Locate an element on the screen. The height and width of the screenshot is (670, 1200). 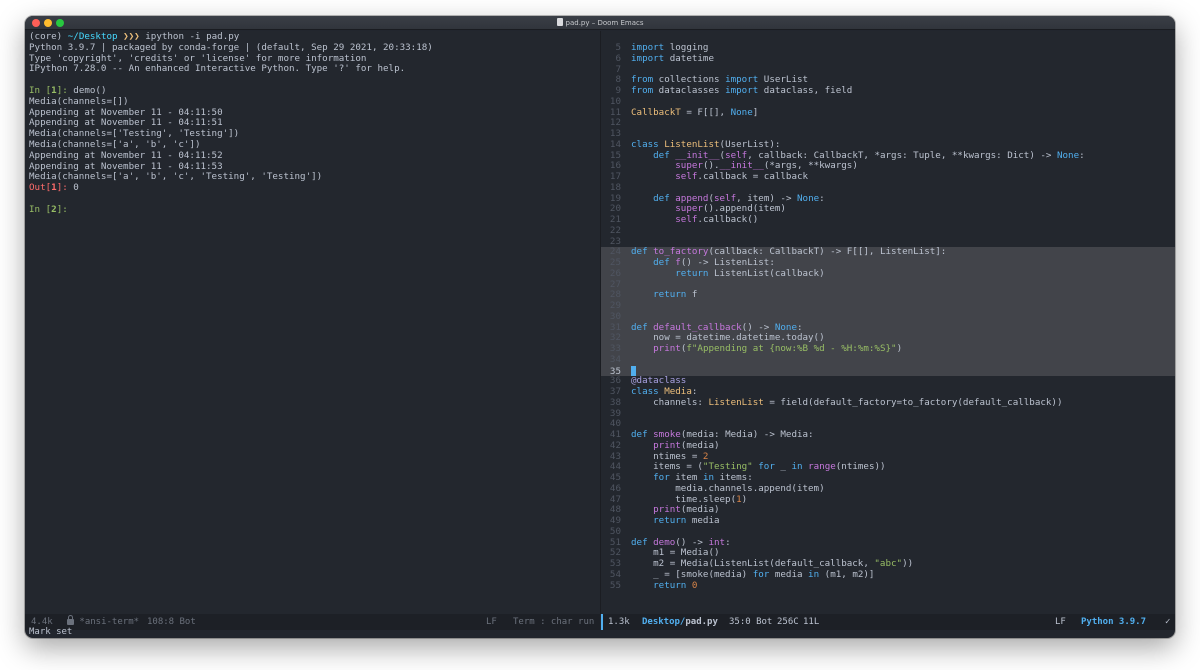
prompt-dir: ~/Desktop is located at coordinates (92, 36).